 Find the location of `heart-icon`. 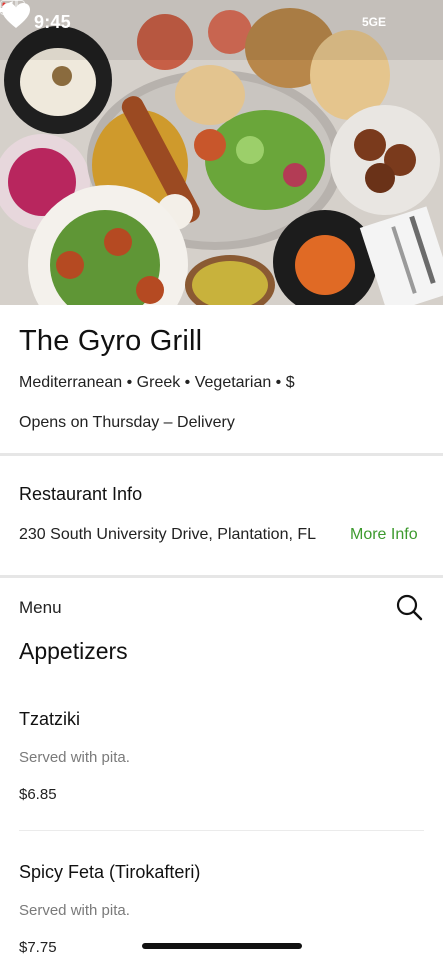

heart-icon is located at coordinates (16, 16).